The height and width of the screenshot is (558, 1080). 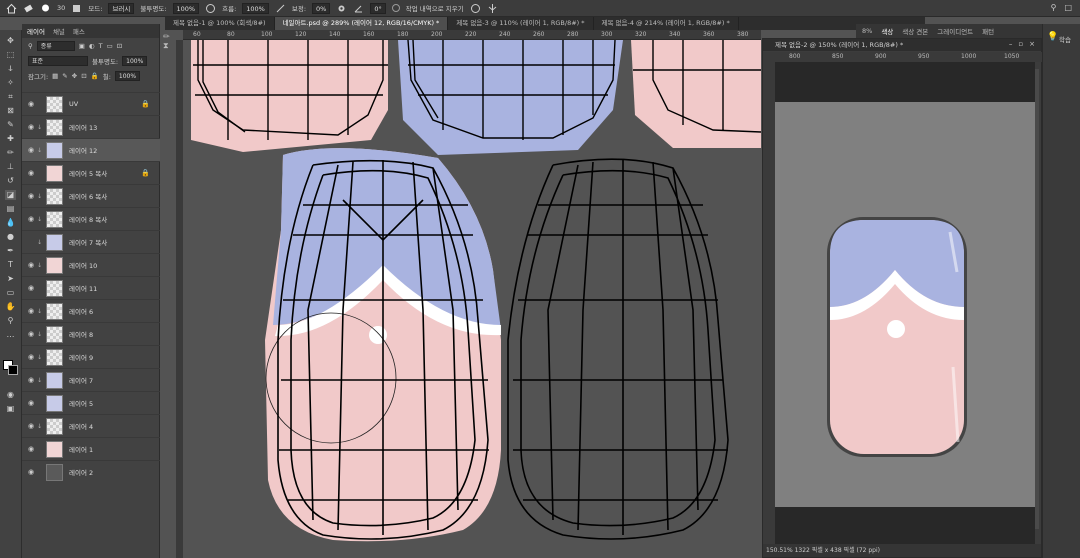 What do you see at coordinates (475, 8) in the screenshot?
I see `pressure-size-icon` at bounding box center [475, 8].